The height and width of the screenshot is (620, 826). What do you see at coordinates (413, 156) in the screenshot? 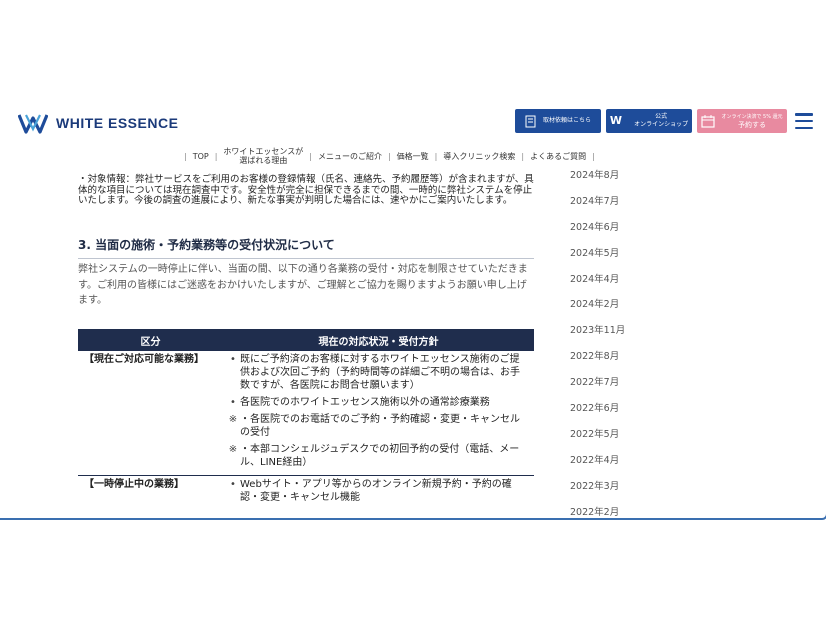
I see `nav-prices: 価格一覧` at bounding box center [413, 156].